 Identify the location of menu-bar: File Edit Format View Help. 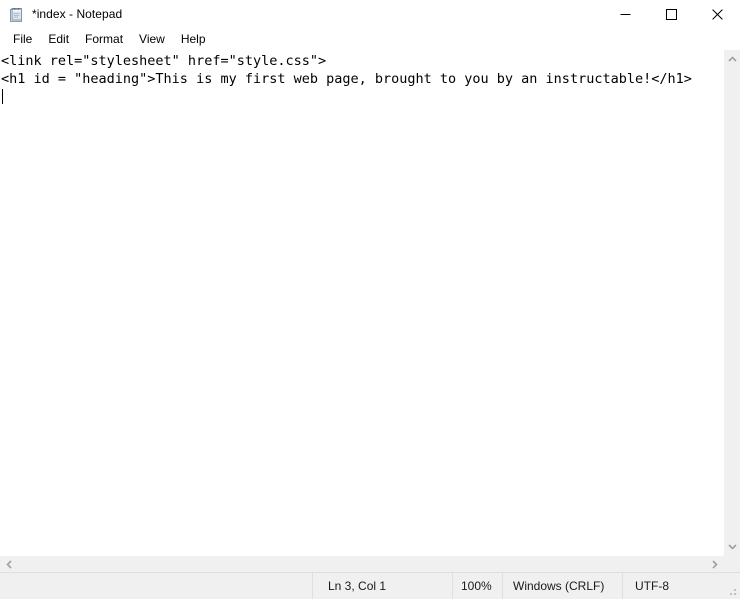
(370, 39).